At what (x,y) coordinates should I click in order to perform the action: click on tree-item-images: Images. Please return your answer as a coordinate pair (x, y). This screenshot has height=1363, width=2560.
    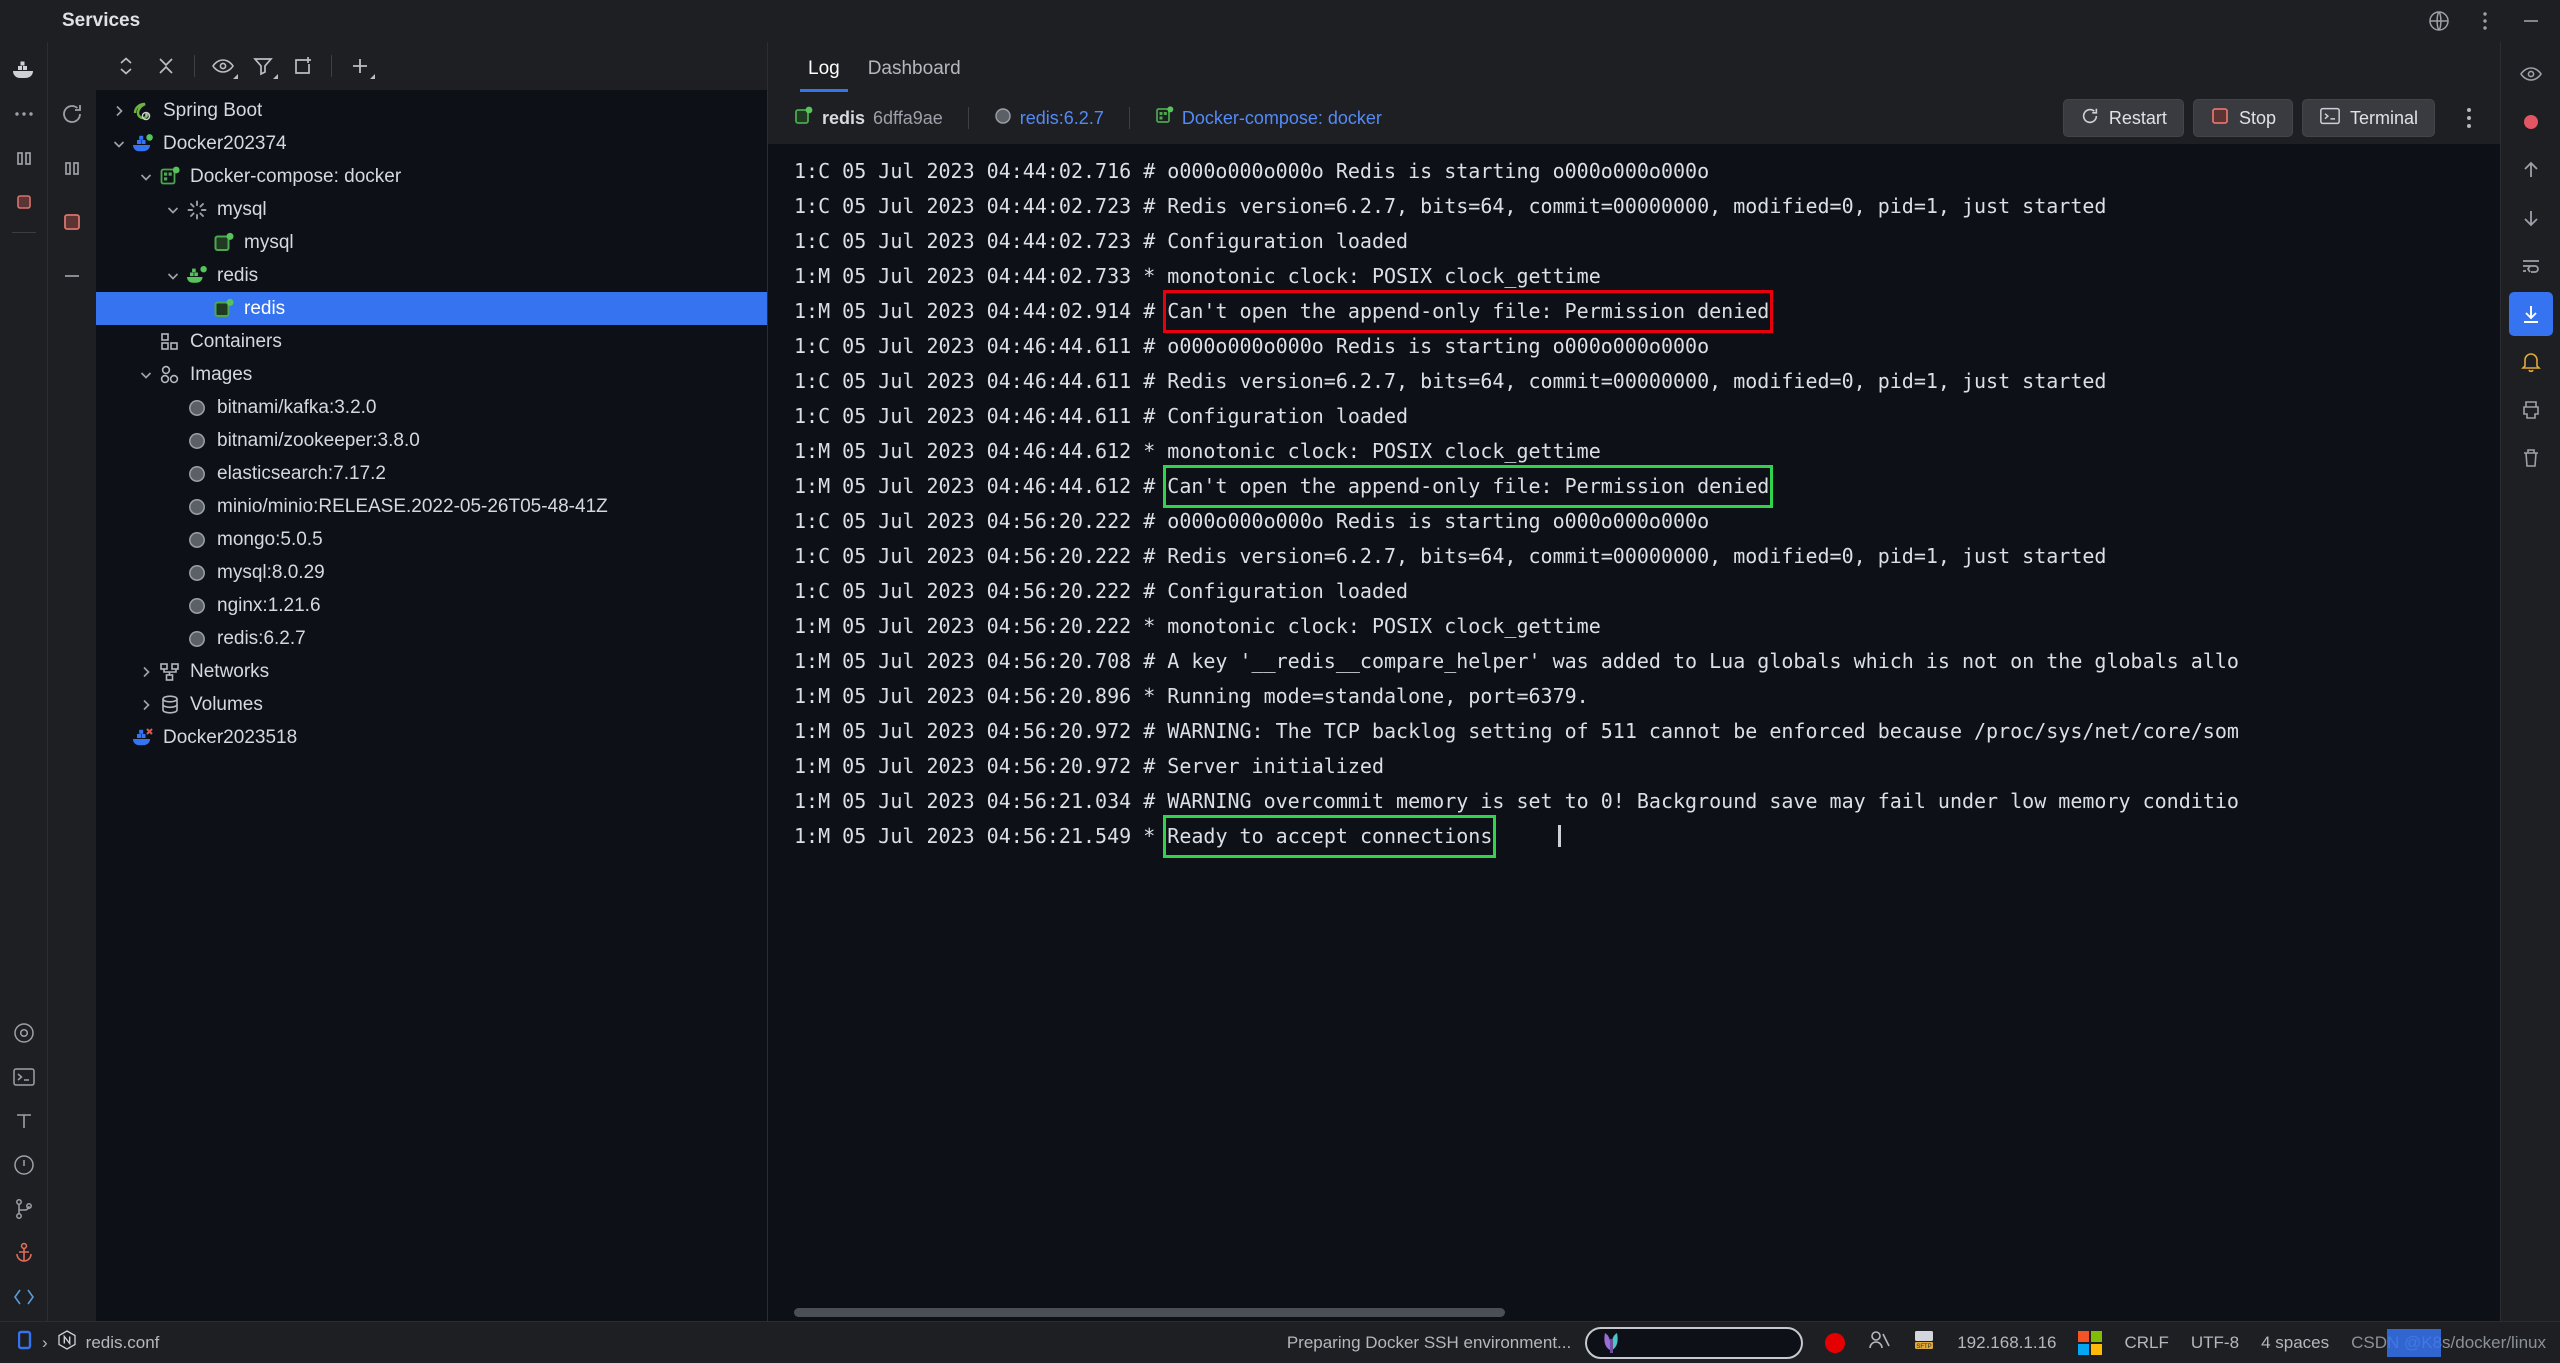
    Looking at the image, I should click on (431, 374).